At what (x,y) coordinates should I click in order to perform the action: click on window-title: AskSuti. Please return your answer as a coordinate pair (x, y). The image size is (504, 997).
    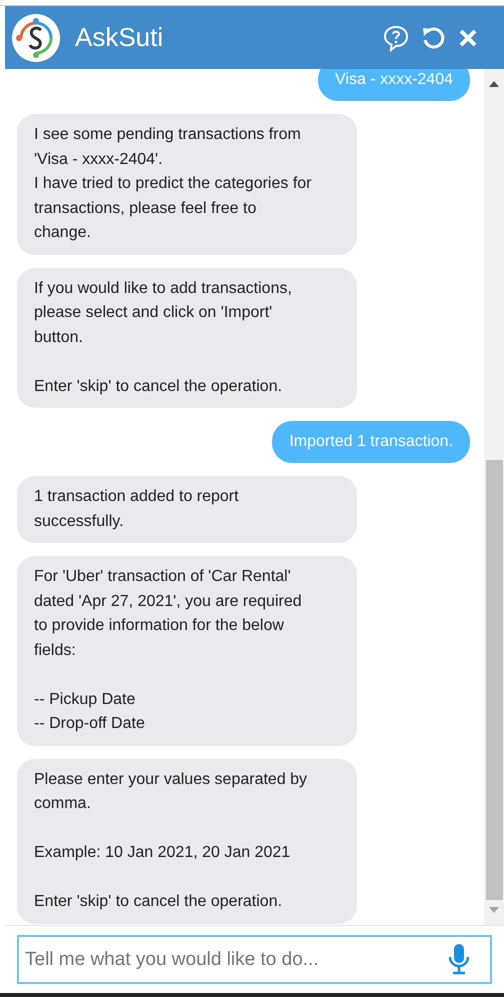
    Looking at the image, I should click on (119, 37).